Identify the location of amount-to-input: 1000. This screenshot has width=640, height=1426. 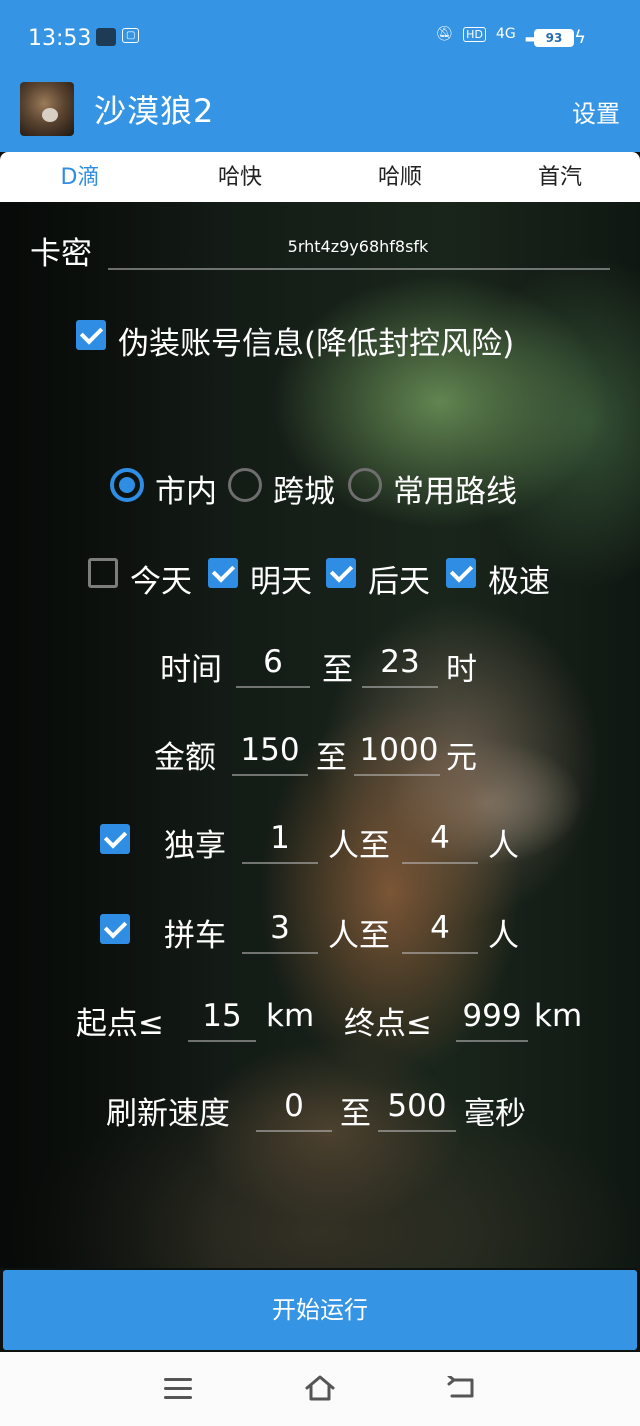
(399, 750).